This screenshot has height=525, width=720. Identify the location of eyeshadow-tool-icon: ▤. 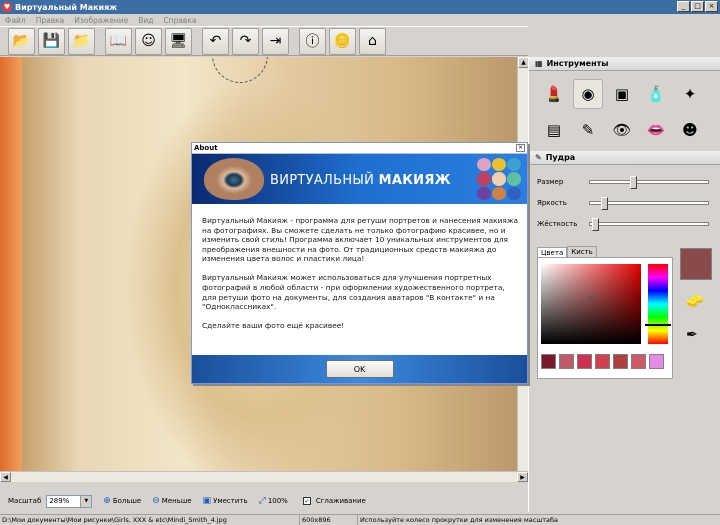
(554, 130).